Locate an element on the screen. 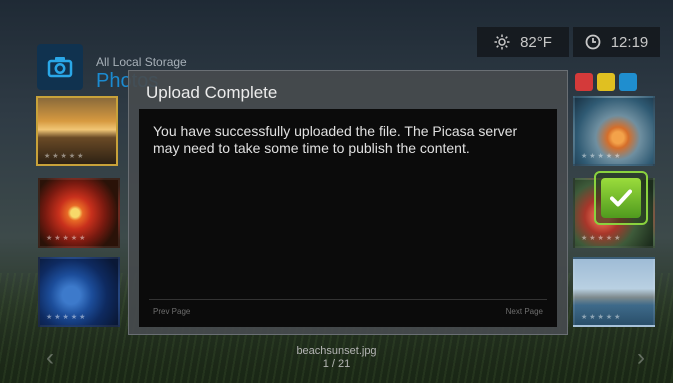 This screenshot has height=383, width=673. storage-source-label: All Local Storage is located at coordinates (141, 62).